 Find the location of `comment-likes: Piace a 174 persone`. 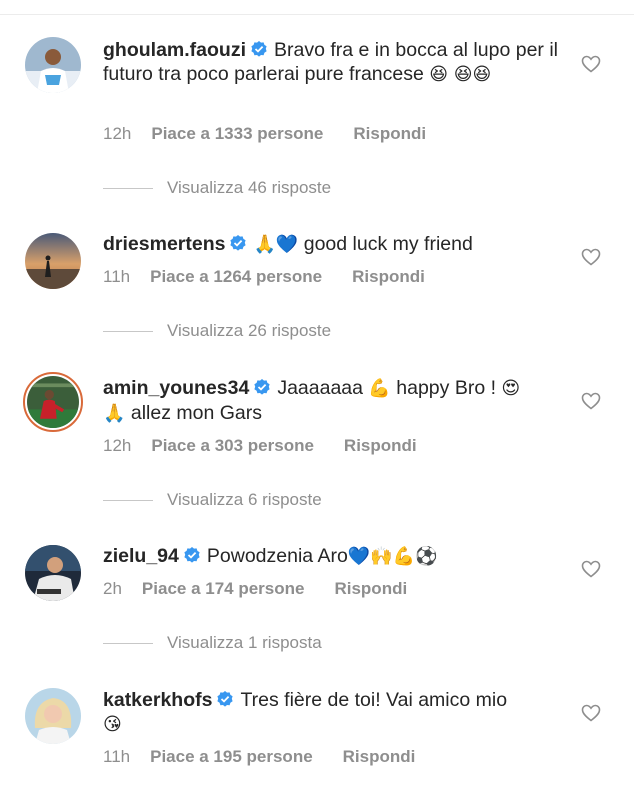

comment-likes: Piace a 174 persone is located at coordinates (223, 589).